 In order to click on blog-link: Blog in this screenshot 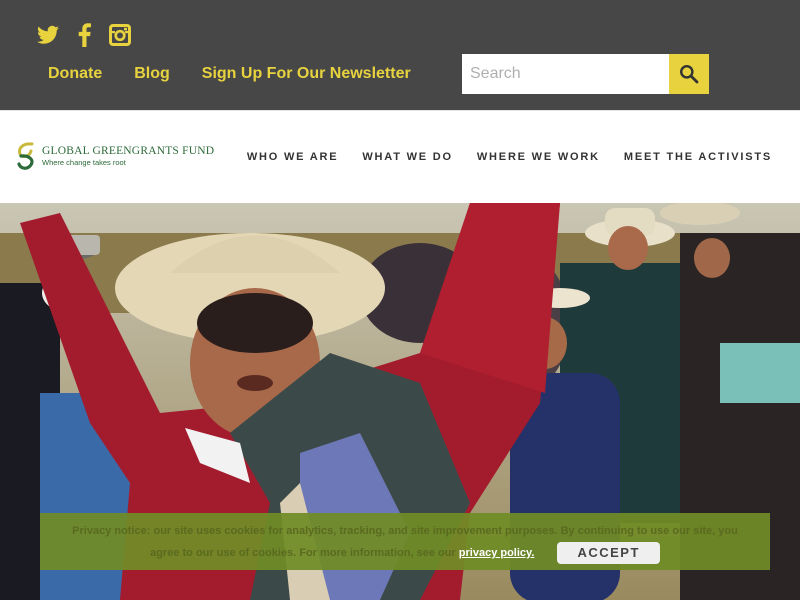, I will do `click(152, 74)`.